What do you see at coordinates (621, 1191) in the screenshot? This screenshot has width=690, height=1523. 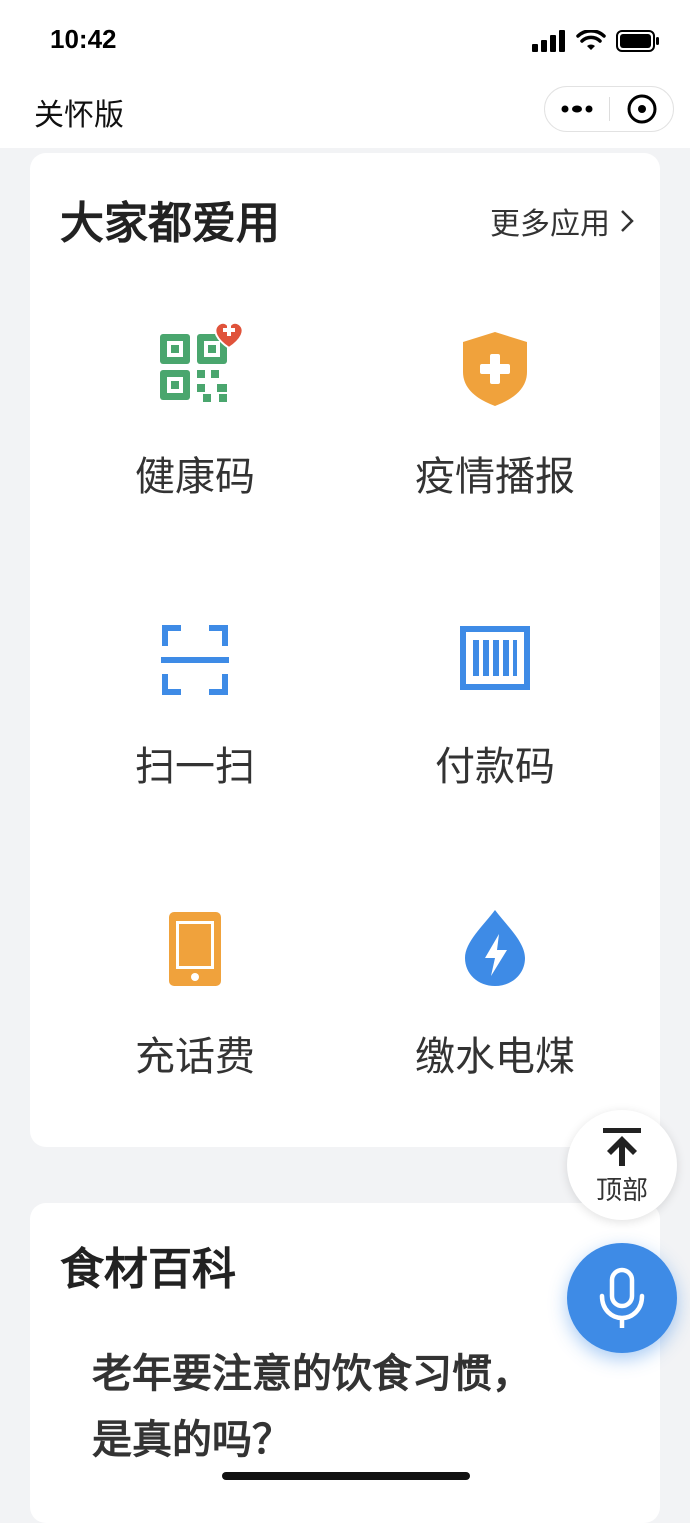 I see `back-to-top-label: 顶部` at bounding box center [621, 1191].